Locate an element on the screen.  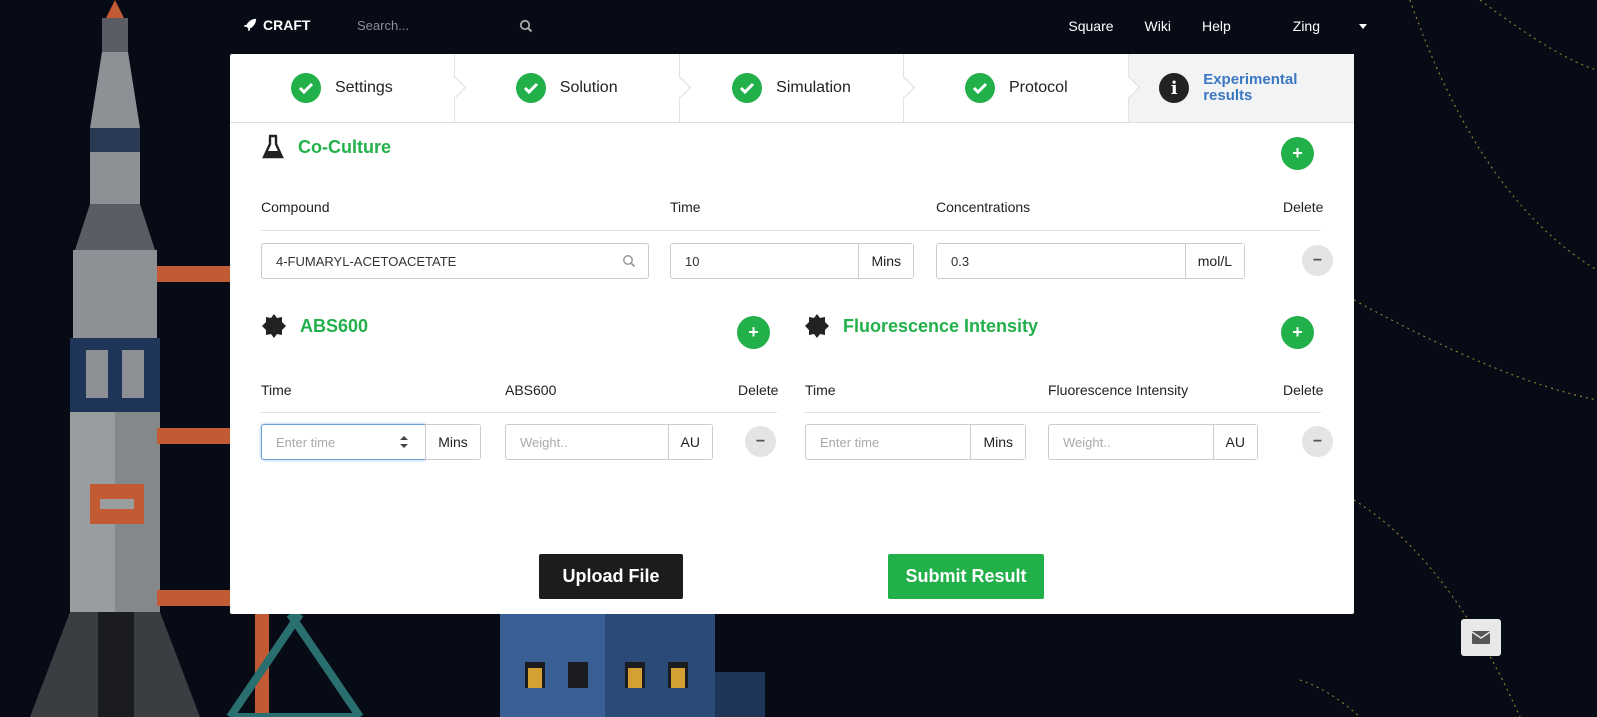
abs600-delete-header: Delete is located at coordinates (758, 390).